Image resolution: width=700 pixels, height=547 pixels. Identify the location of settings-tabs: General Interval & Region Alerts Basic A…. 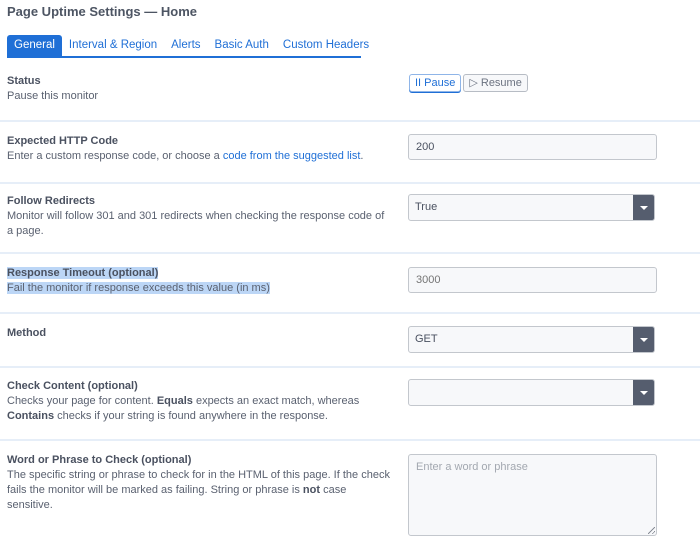
(188, 46).